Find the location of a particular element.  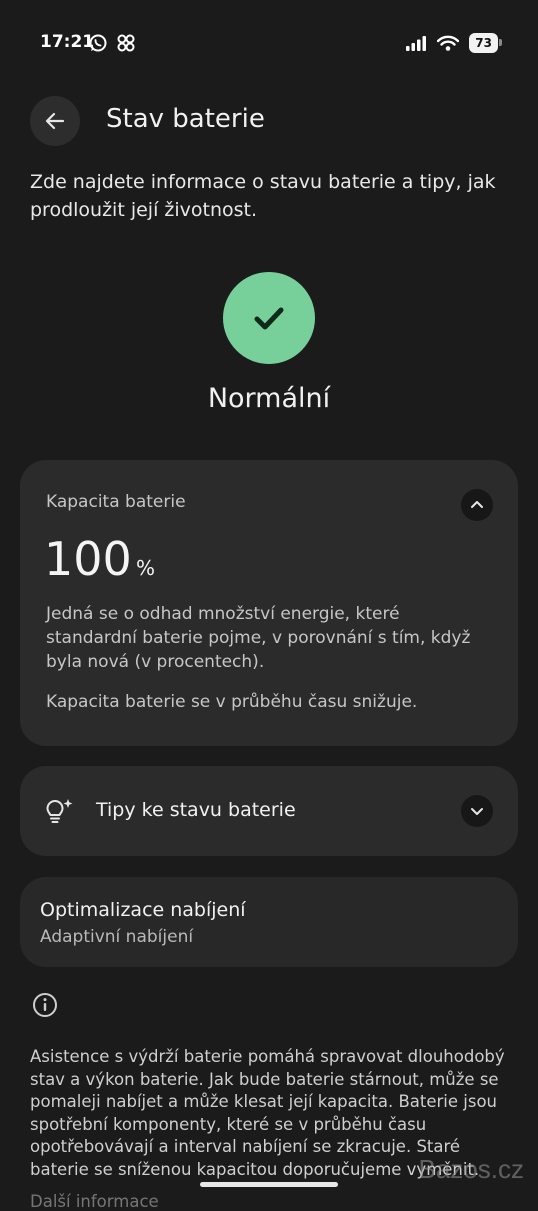

charging-optimization-subtitle: Adaptivní nabíjení is located at coordinates (117, 937).